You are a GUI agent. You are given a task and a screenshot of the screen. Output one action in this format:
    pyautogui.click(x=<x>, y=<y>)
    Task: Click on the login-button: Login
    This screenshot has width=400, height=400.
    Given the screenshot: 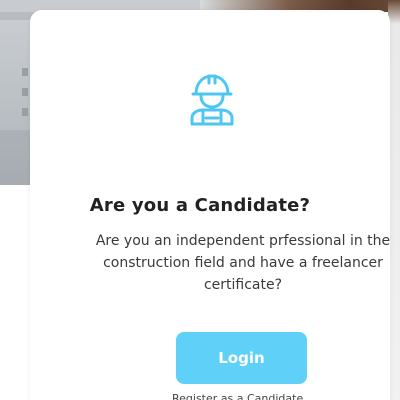 What is the action you would take?
    pyautogui.click(x=241, y=358)
    